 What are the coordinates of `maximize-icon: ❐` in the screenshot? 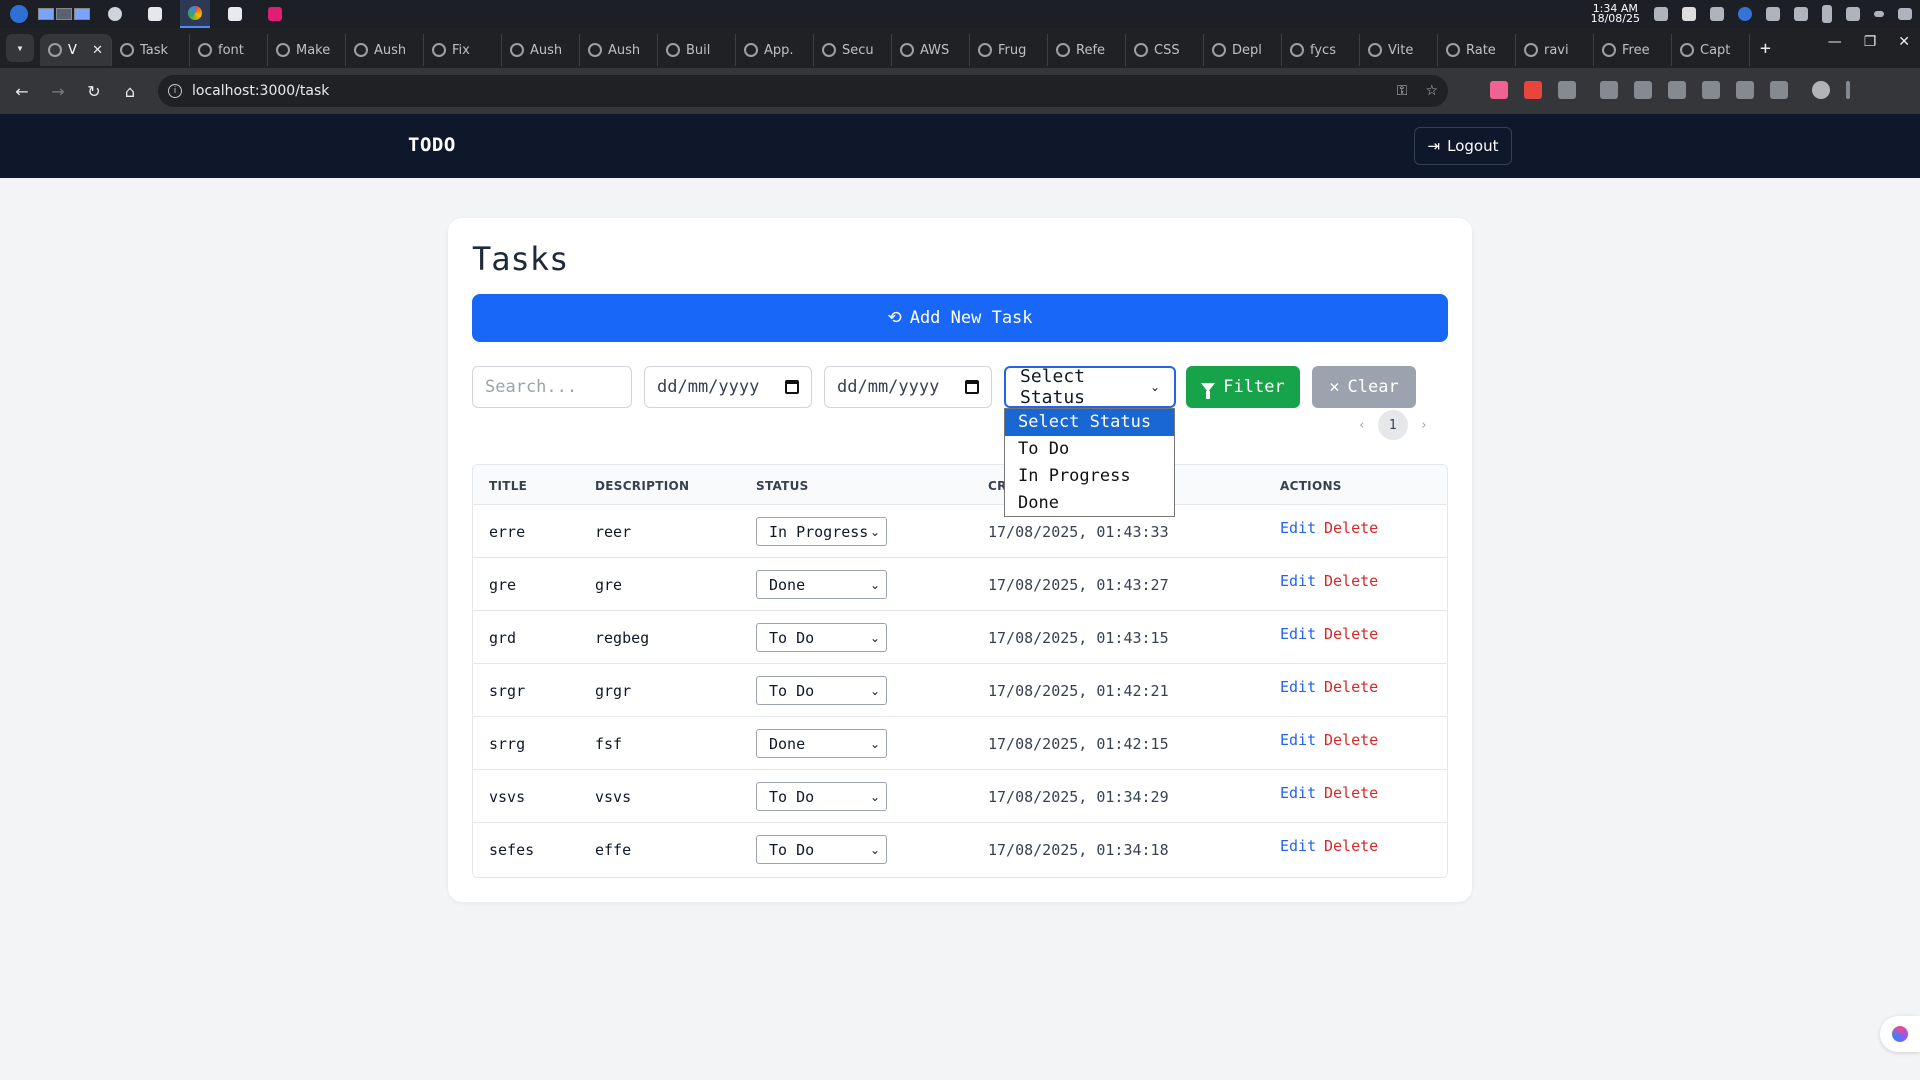 It's located at (1870, 42).